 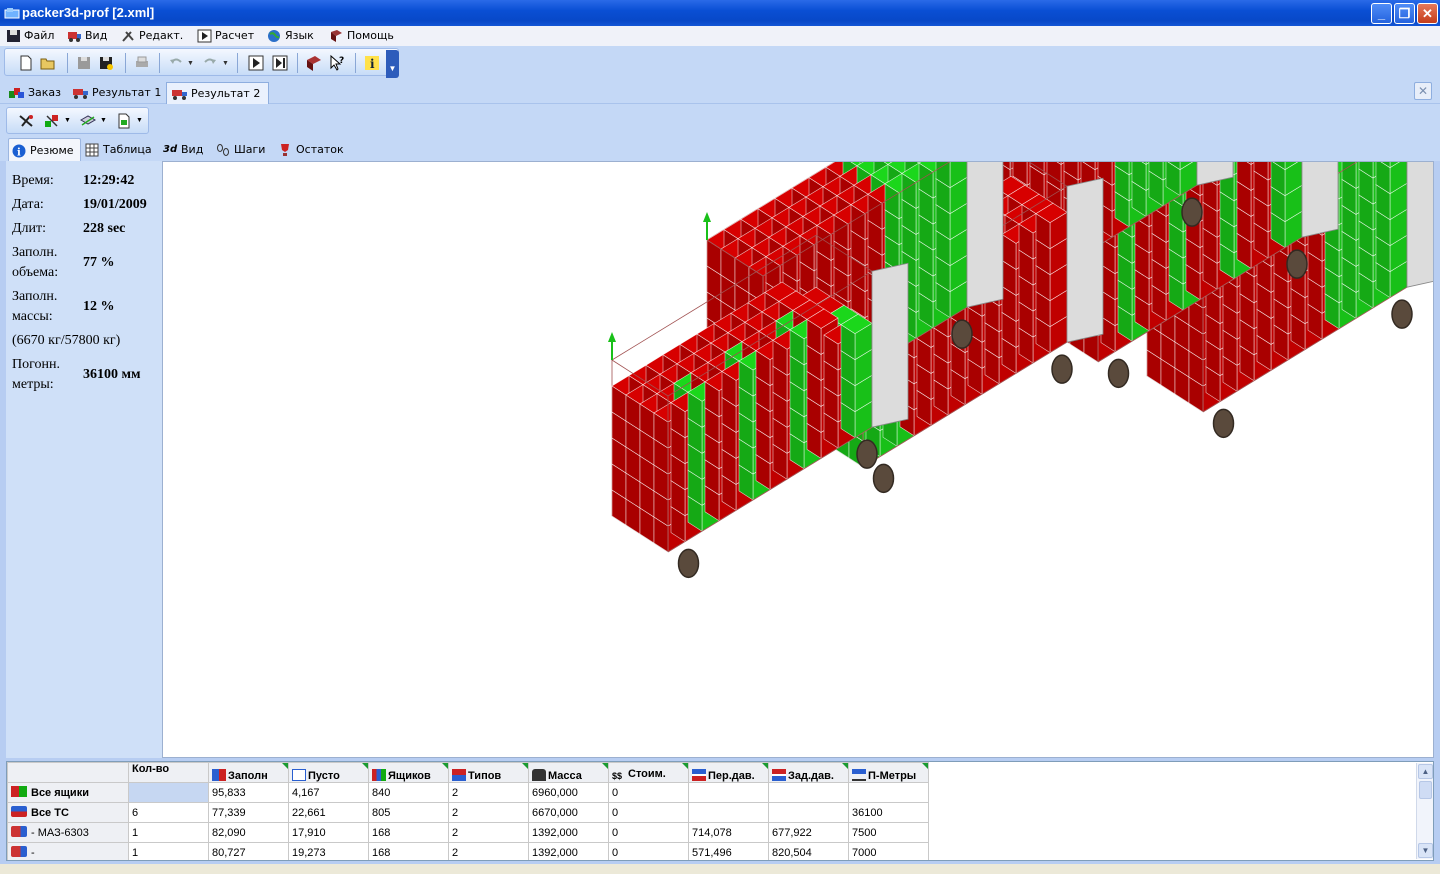 I want to click on table-cell: 4,167, so click(x=328, y=792).